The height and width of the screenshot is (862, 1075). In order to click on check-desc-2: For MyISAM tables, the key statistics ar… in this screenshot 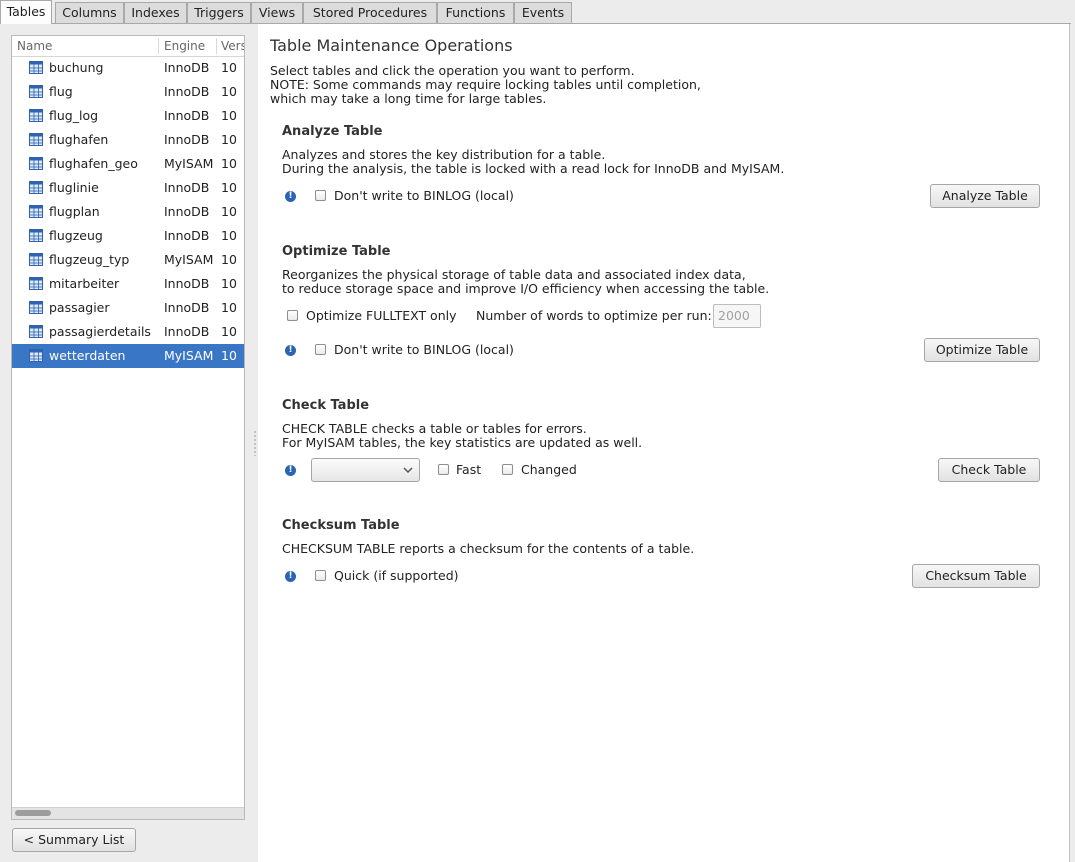, I will do `click(462, 442)`.